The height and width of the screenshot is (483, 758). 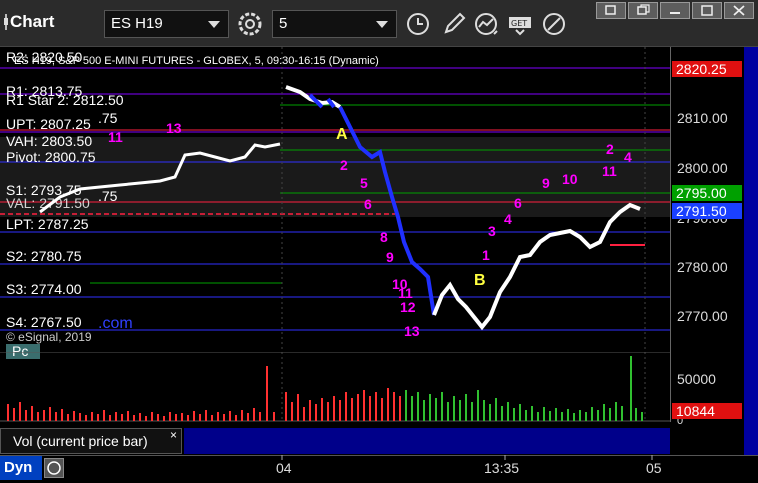 I want to click on svg-text: GET, so click(x=519, y=23).